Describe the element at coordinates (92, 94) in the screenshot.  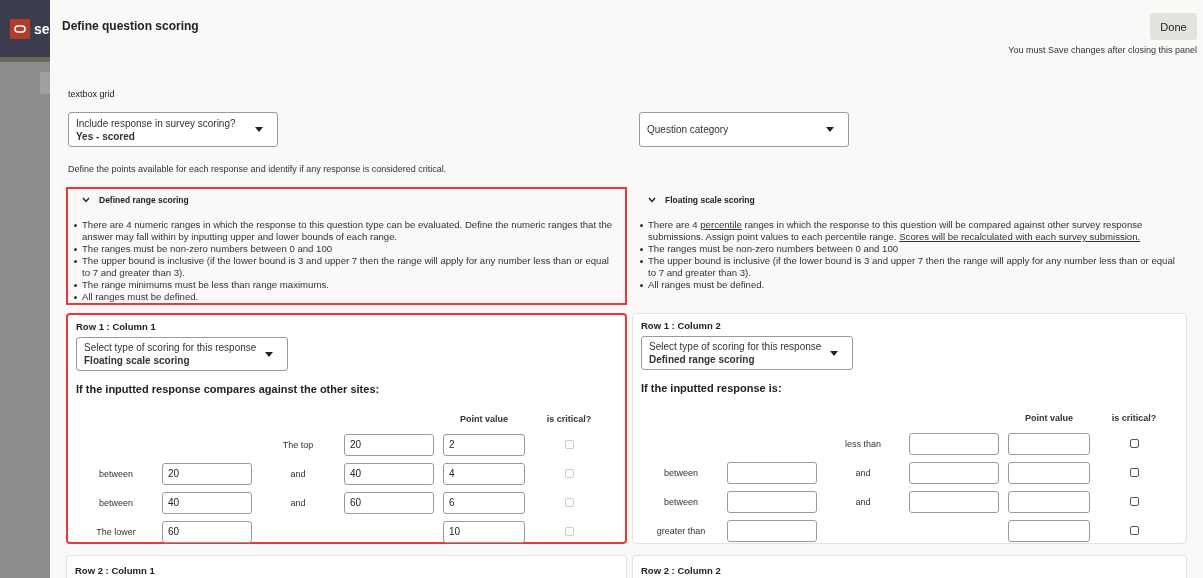
I see `question-type: textbox grid` at that location.